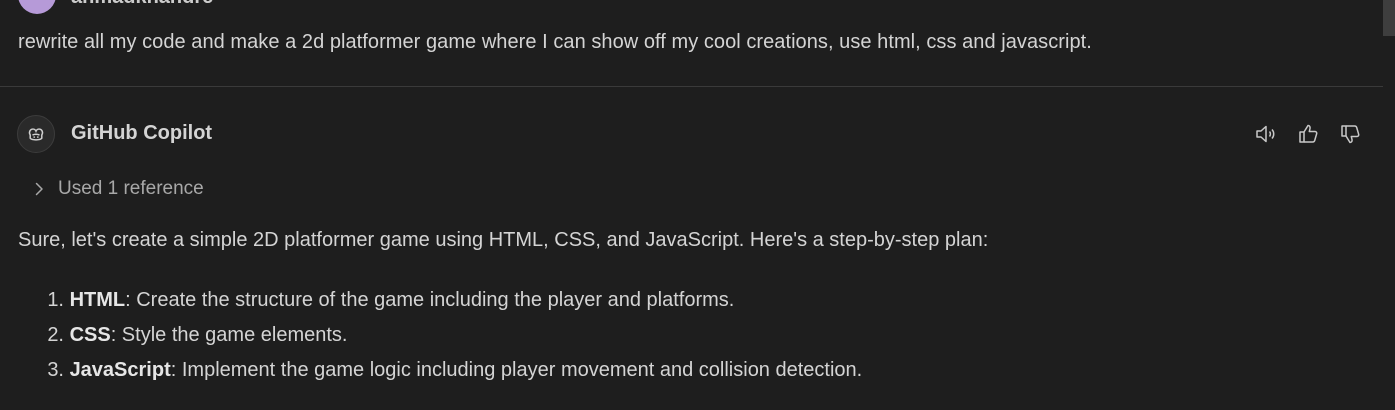  Describe the element at coordinates (55, 300) in the screenshot. I see `step-number: 1.` at that location.